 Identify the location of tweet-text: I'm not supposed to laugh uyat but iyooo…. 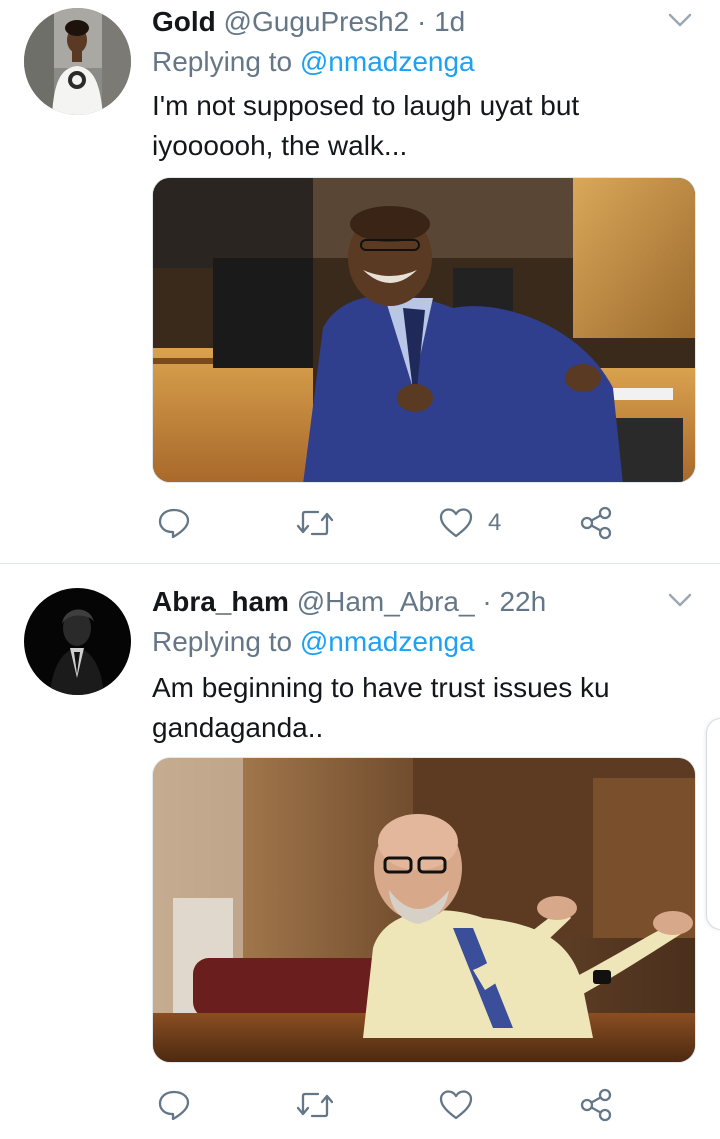
(417, 126).